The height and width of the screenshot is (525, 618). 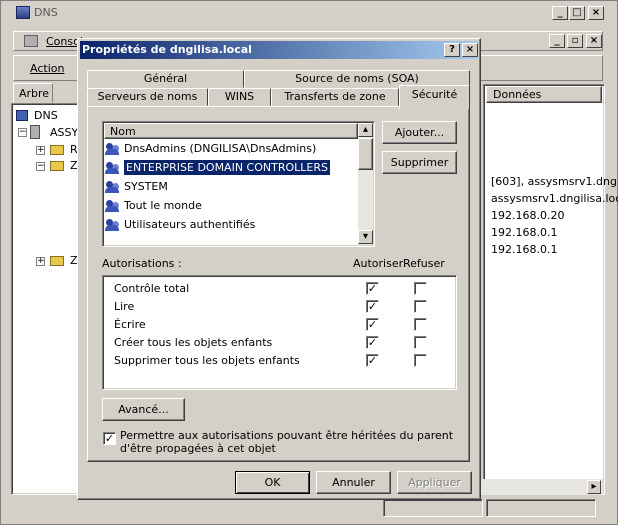 What do you see at coordinates (557, 41) in the screenshot?
I see `child-minimize-button: _` at bounding box center [557, 41].